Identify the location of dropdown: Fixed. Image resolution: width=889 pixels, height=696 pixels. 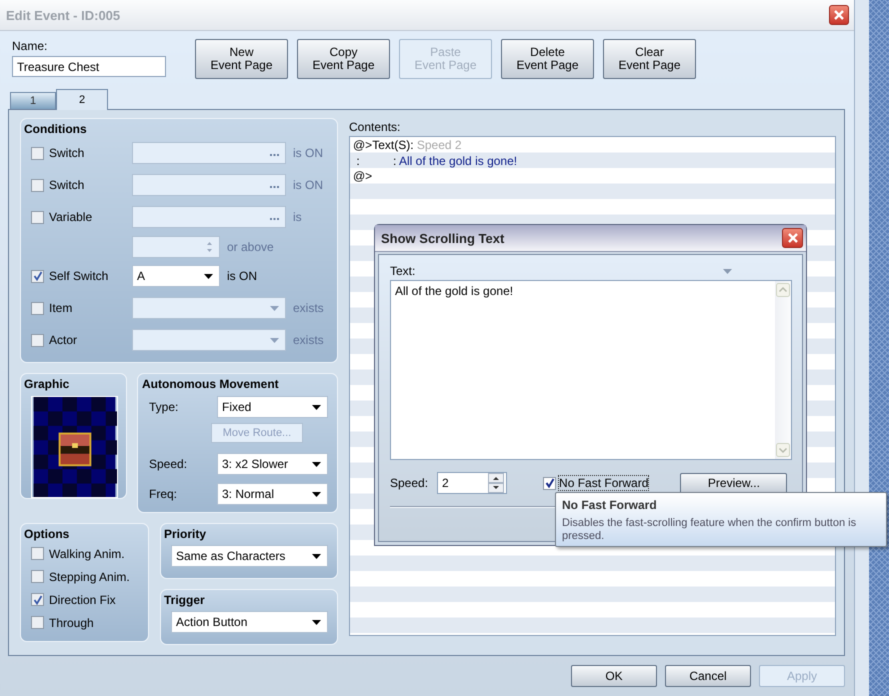
(272, 407).